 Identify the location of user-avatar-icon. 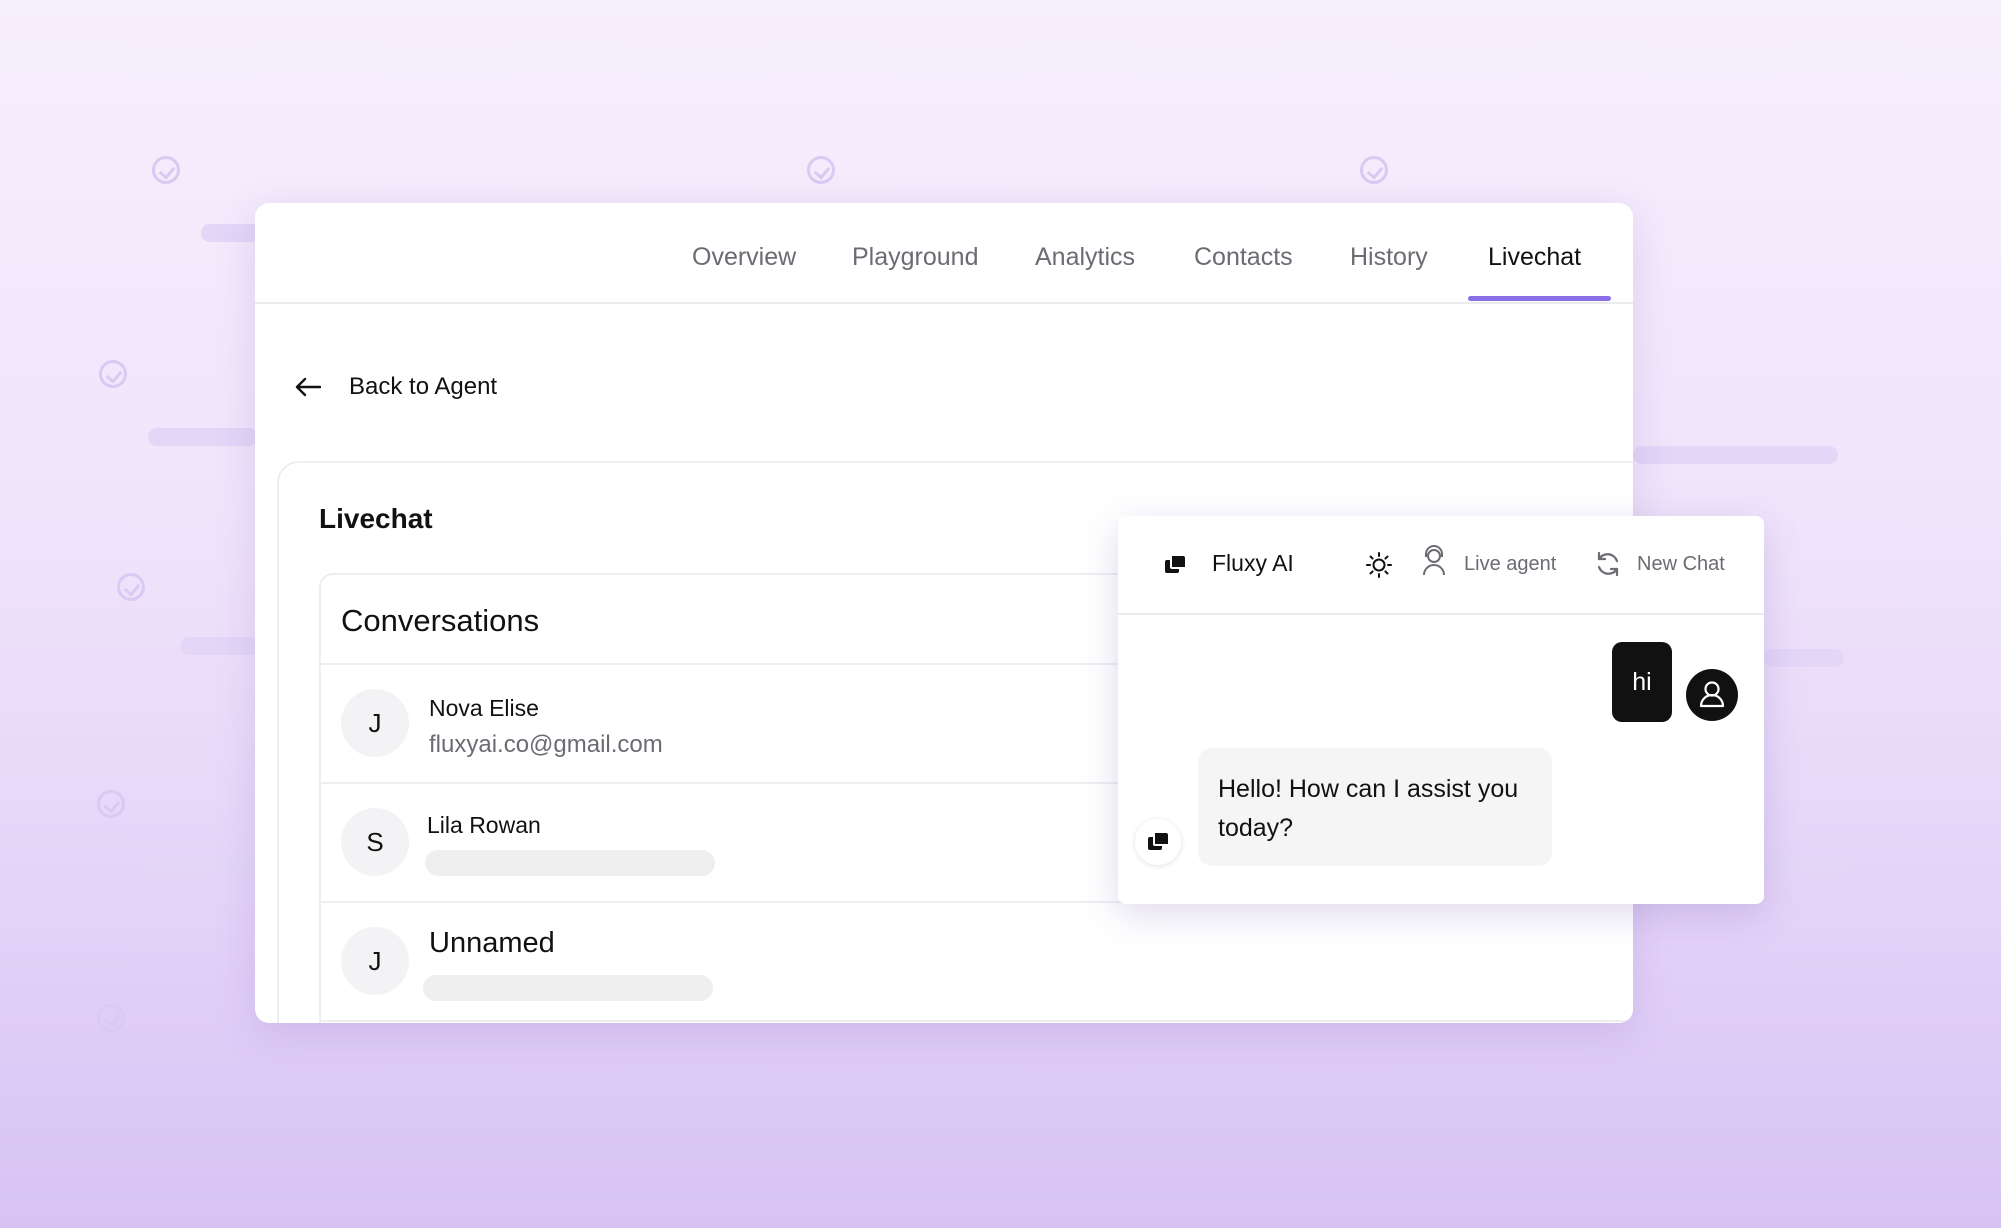
(1712, 695).